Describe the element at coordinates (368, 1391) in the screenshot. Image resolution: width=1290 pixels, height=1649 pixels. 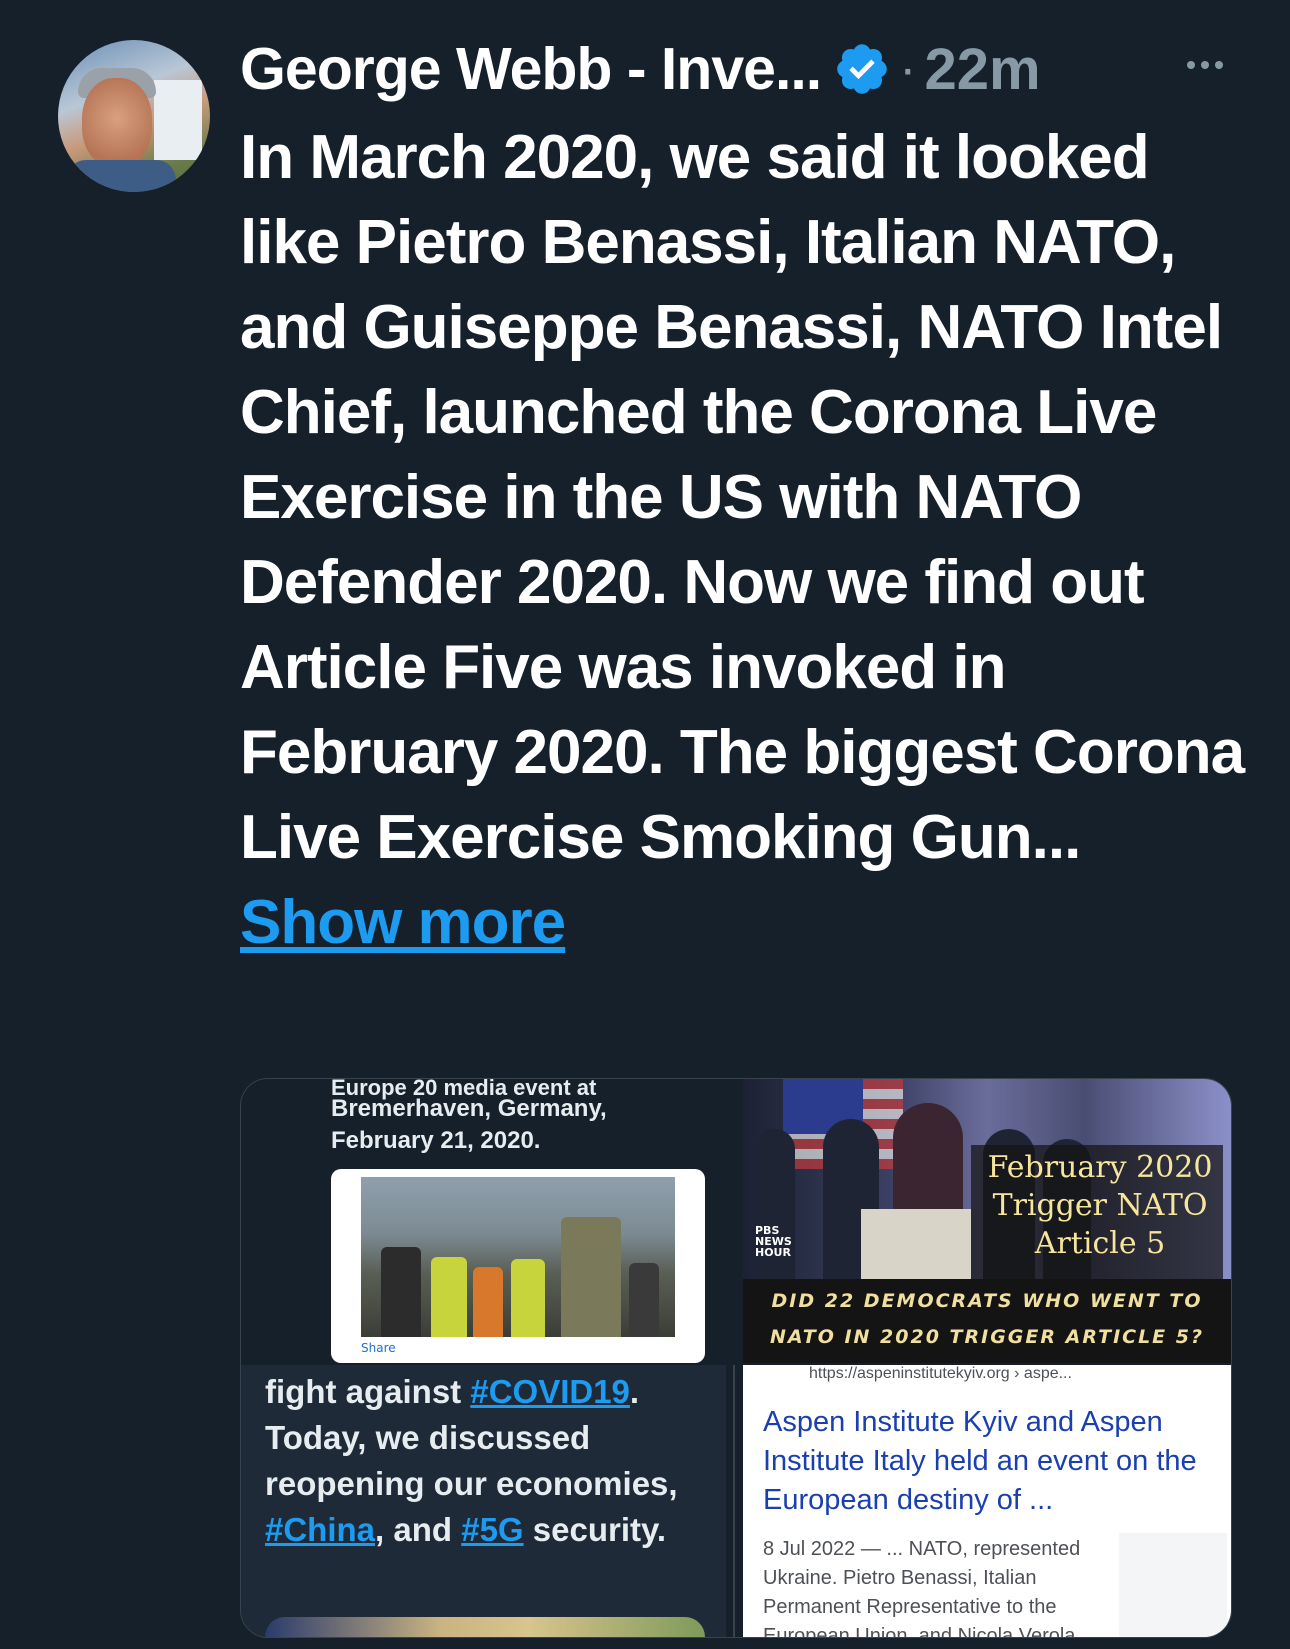
I see `text-part: fight against` at that location.